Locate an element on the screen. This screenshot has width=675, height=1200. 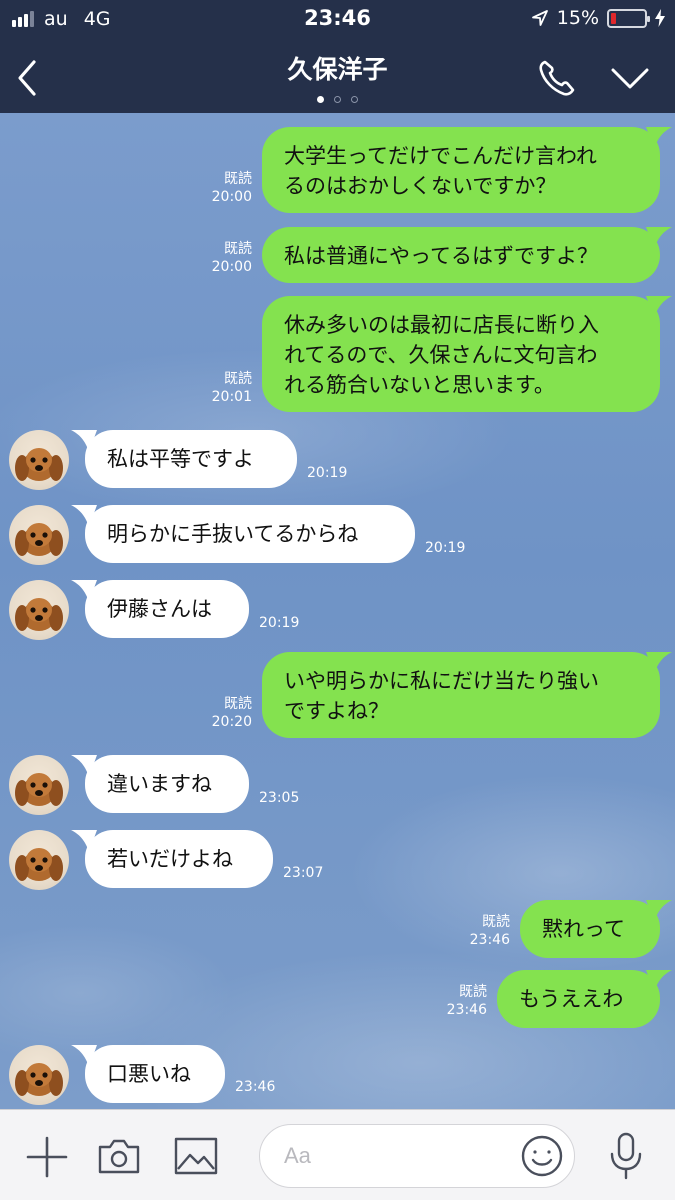
battery-icon is located at coordinates (628, 18).